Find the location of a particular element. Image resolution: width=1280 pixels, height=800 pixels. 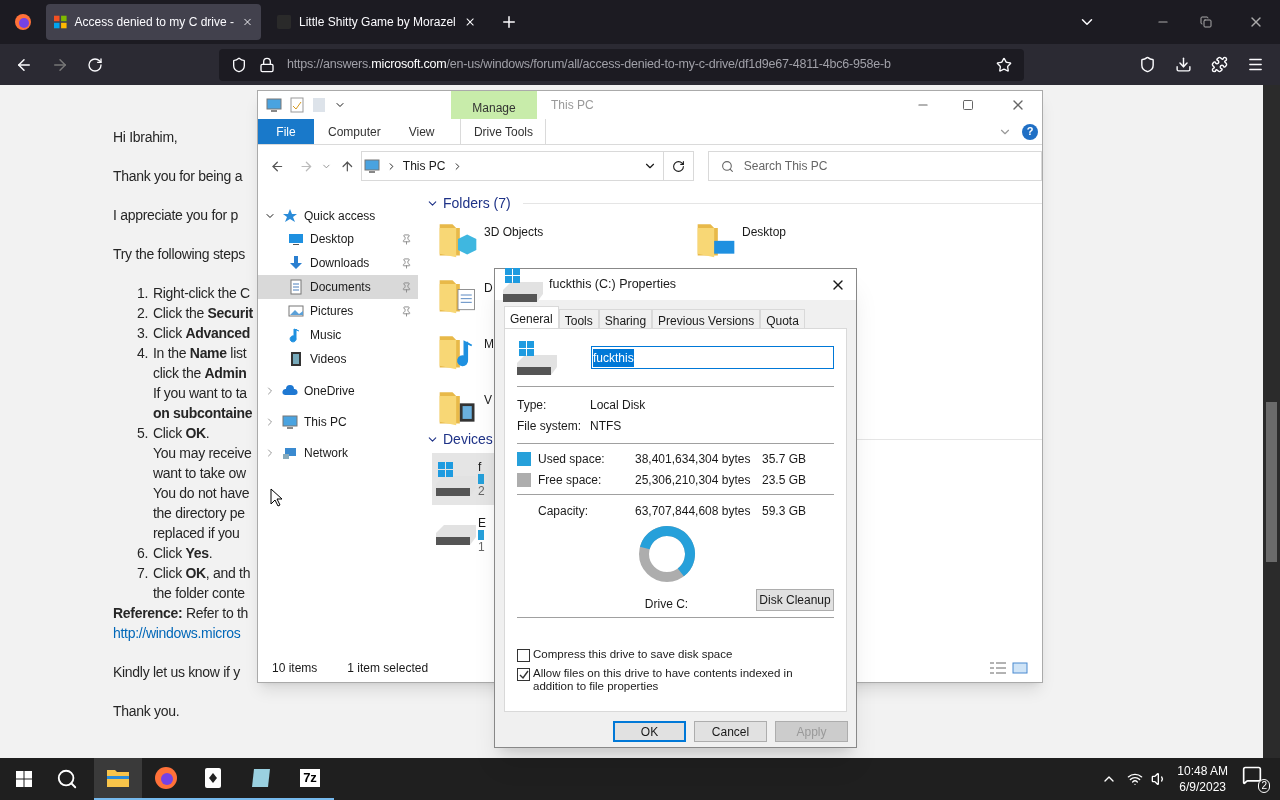

notification-count: 2 is located at coordinates (1264, 786).